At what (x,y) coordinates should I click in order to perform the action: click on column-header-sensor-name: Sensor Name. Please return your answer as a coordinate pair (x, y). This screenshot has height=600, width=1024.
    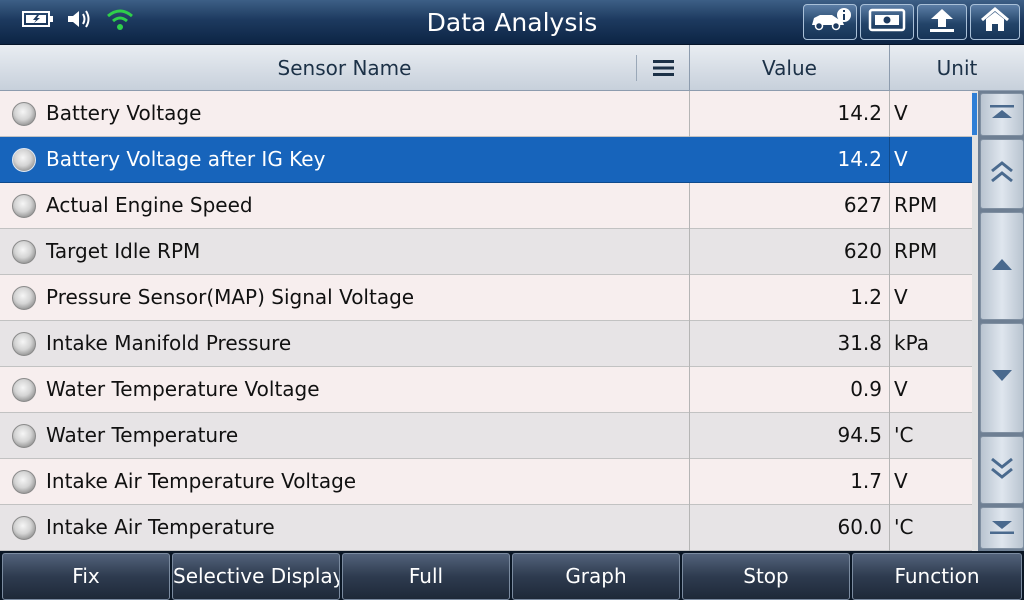
    Looking at the image, I should click on (345, 68).